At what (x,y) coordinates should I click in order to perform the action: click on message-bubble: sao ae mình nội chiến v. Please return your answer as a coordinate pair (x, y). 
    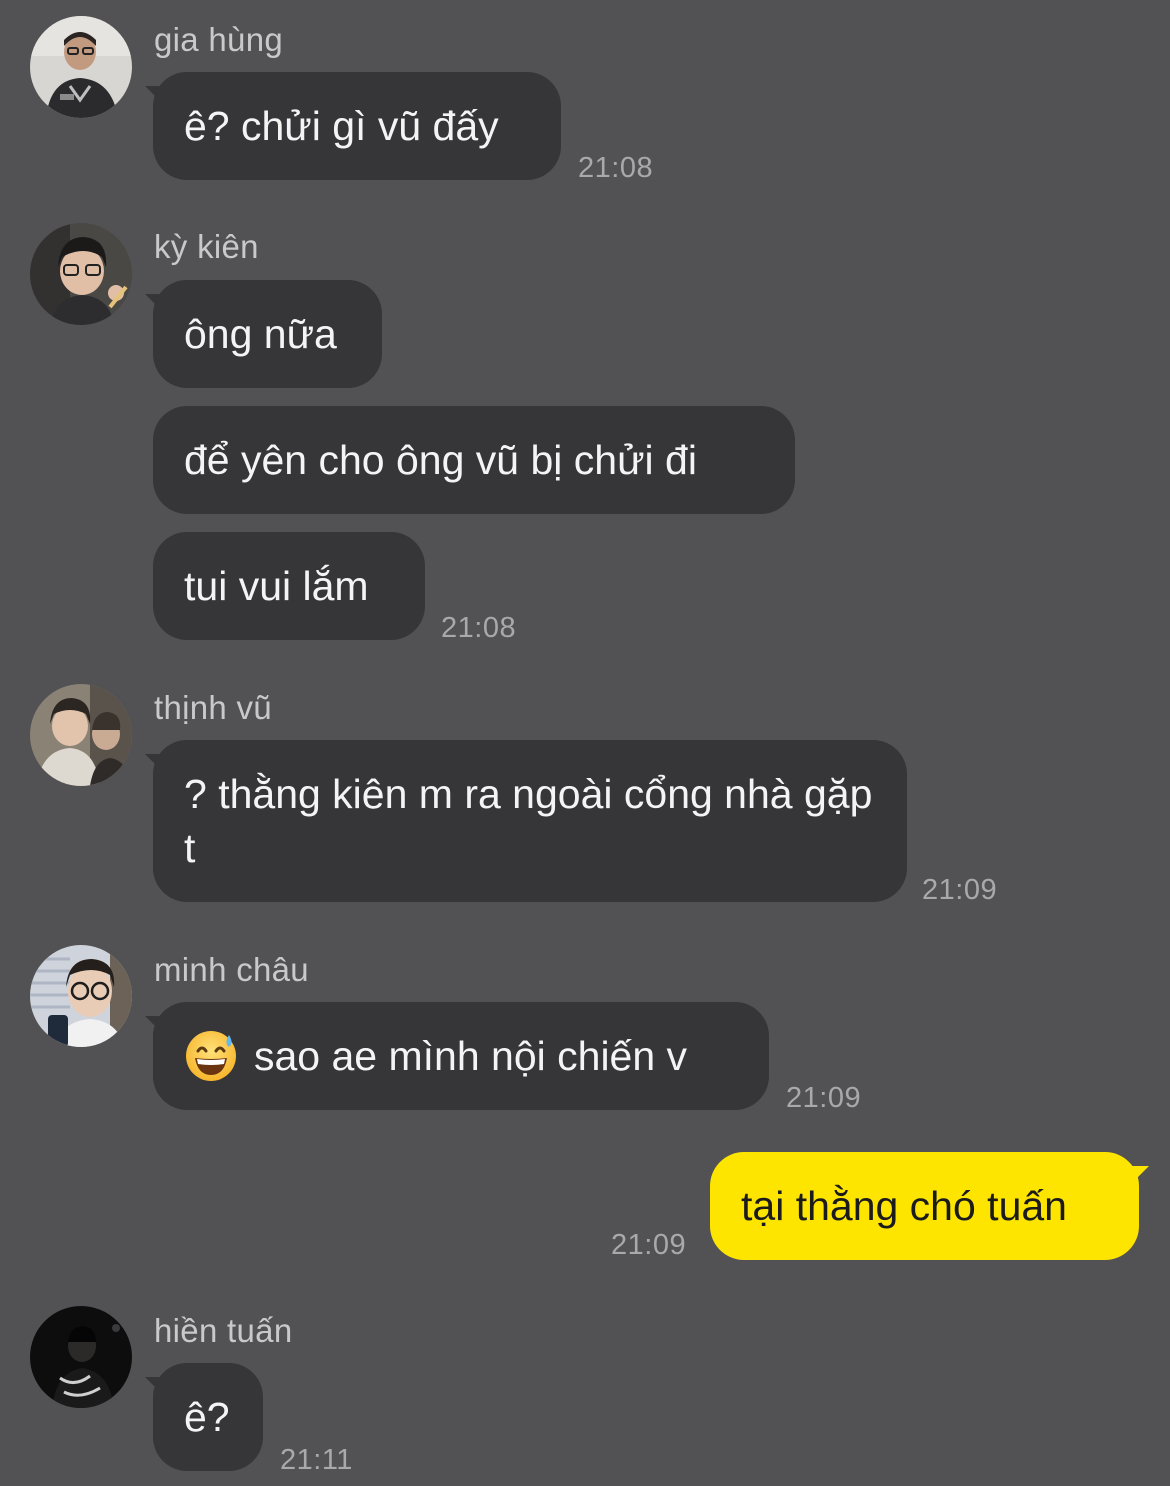
    Looking at the image, I should click on (461, 1056).